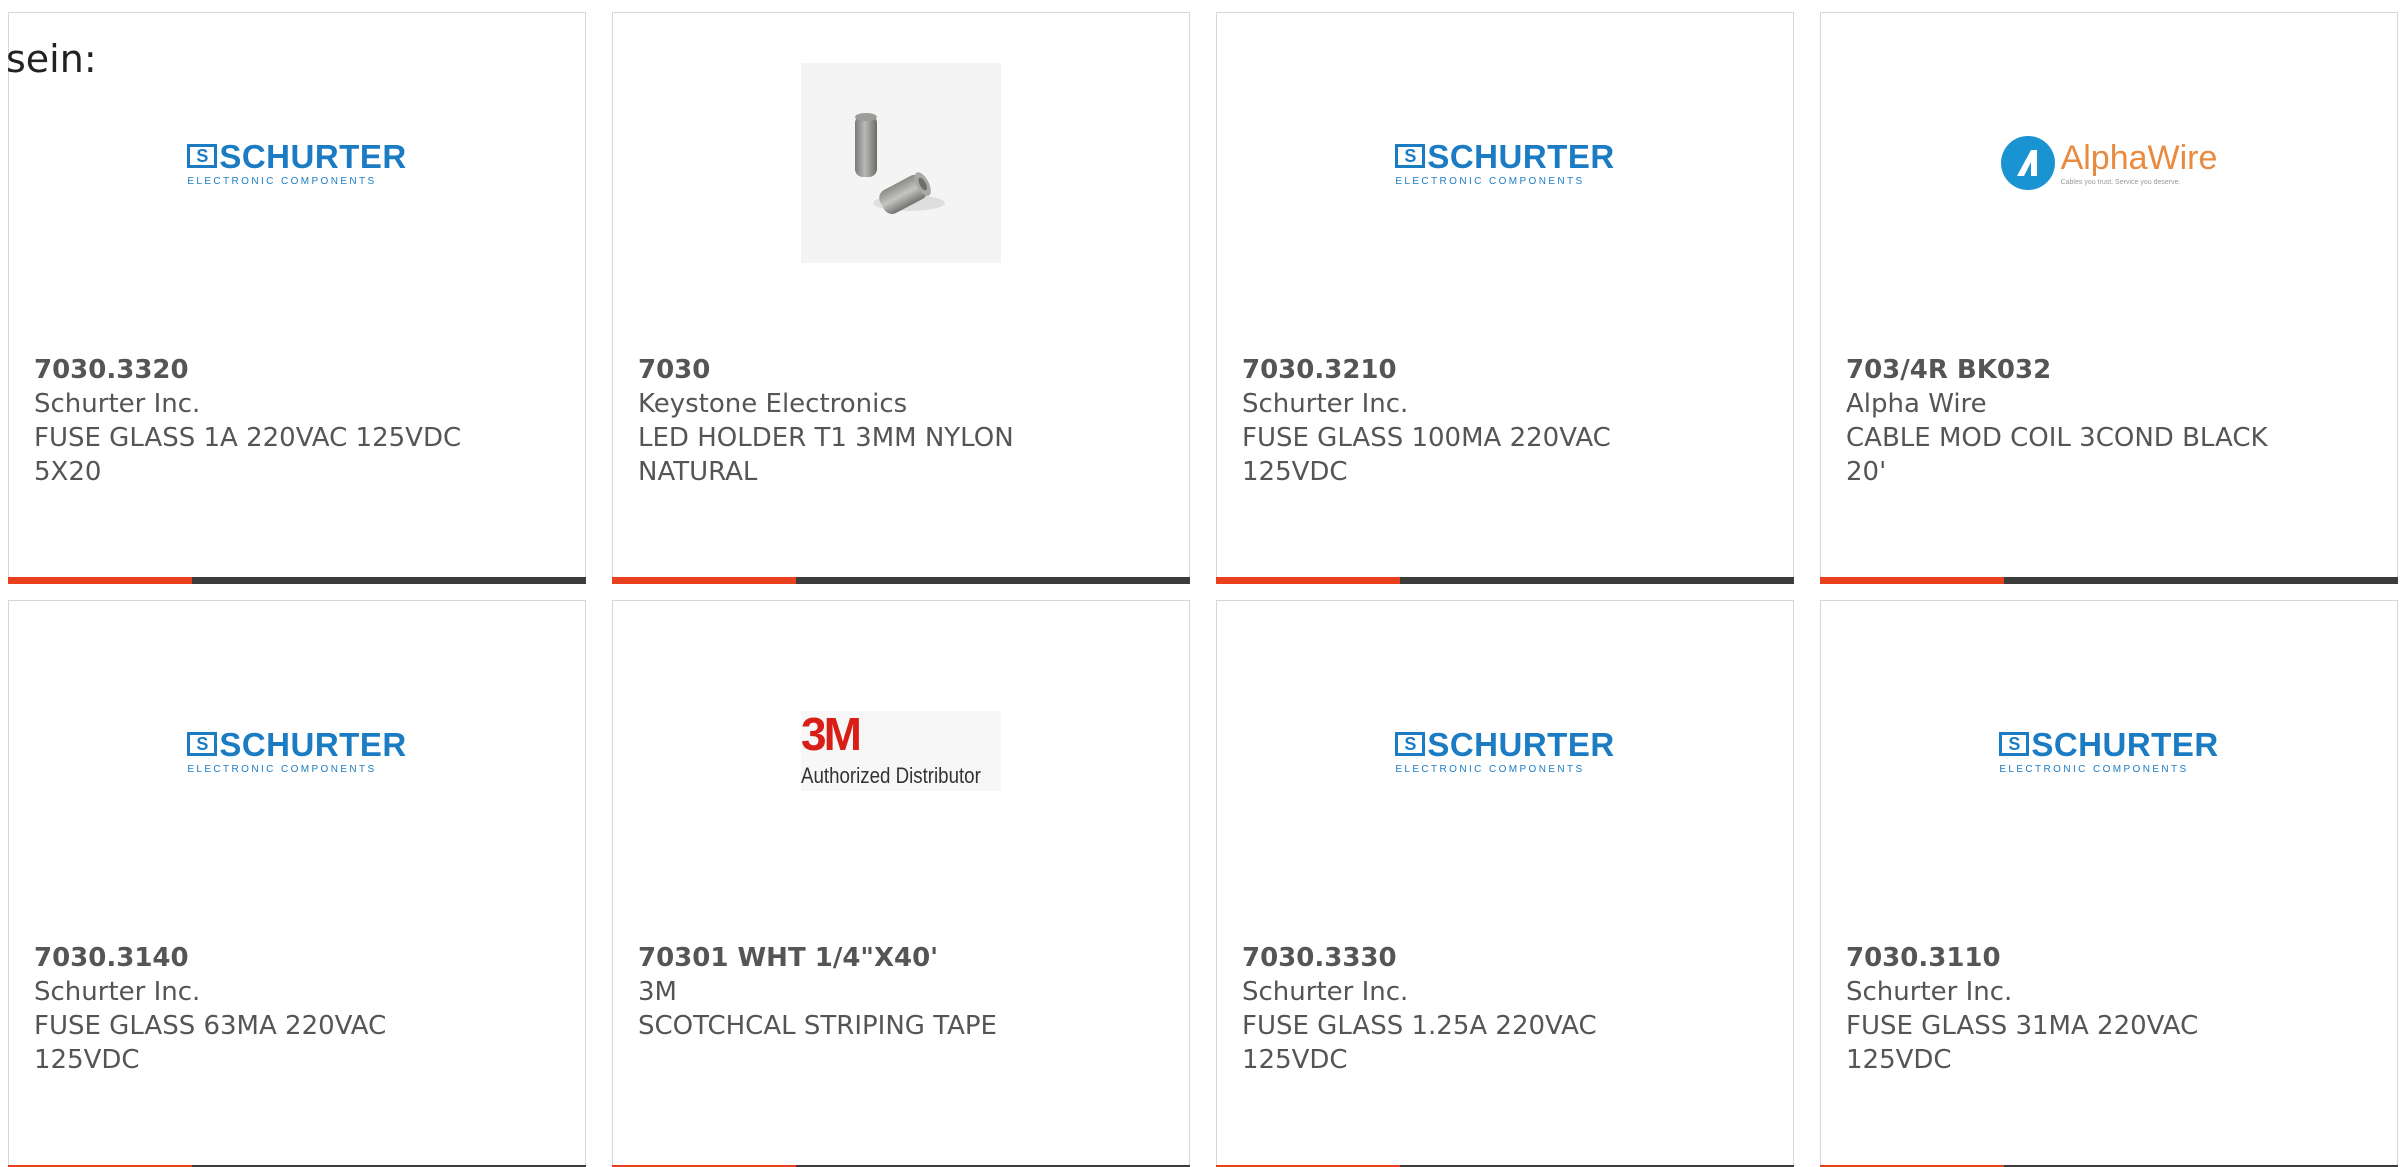 The width and height of the screenshot is (2400, 1167). Describe the element at coordinates (2120, 182) in the screenshot. I see `alphawire-tagline: Cables you trust. Service you deserve.` at that location.